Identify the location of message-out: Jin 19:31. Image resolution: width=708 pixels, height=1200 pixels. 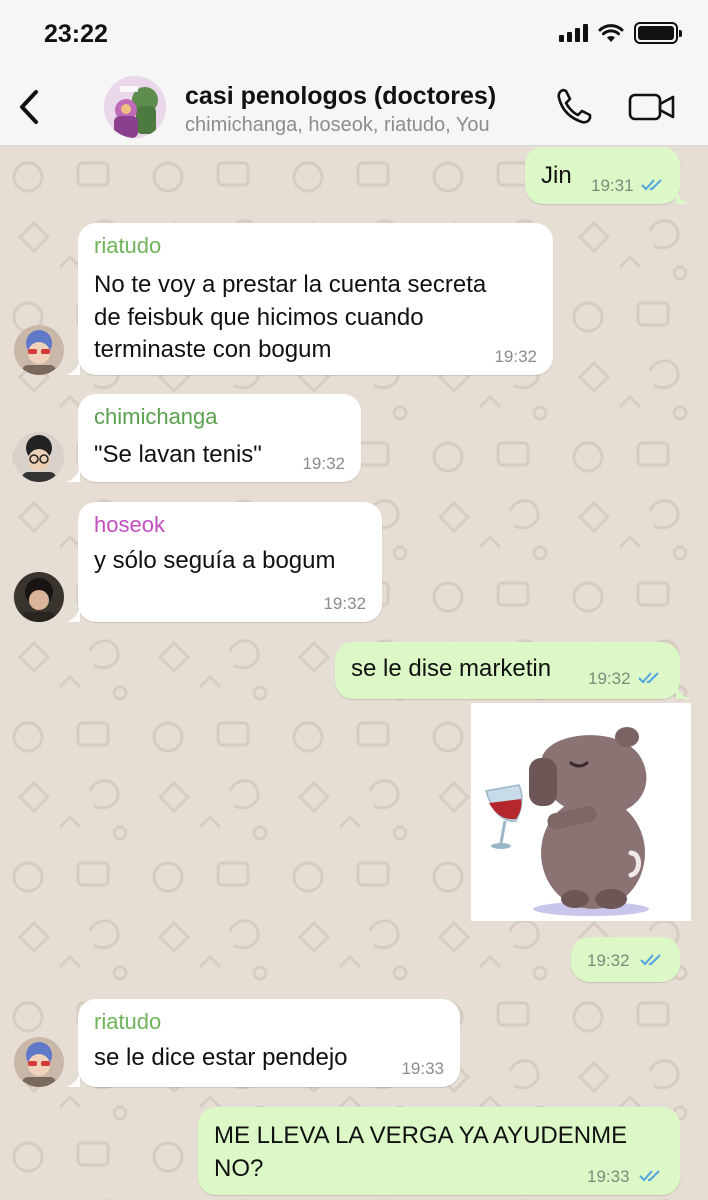
(602, 175).